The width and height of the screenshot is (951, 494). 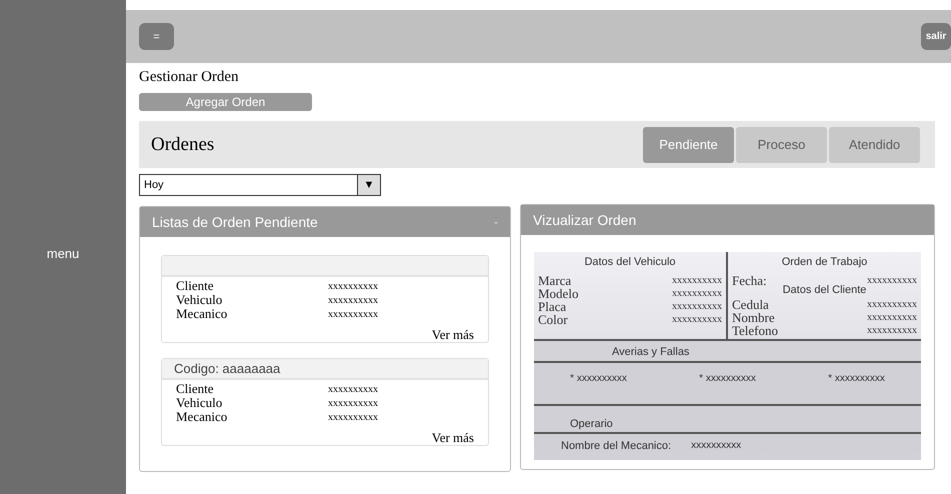 I want to click on section-title: Orden de Trabajo, so click(x=824, y=262).